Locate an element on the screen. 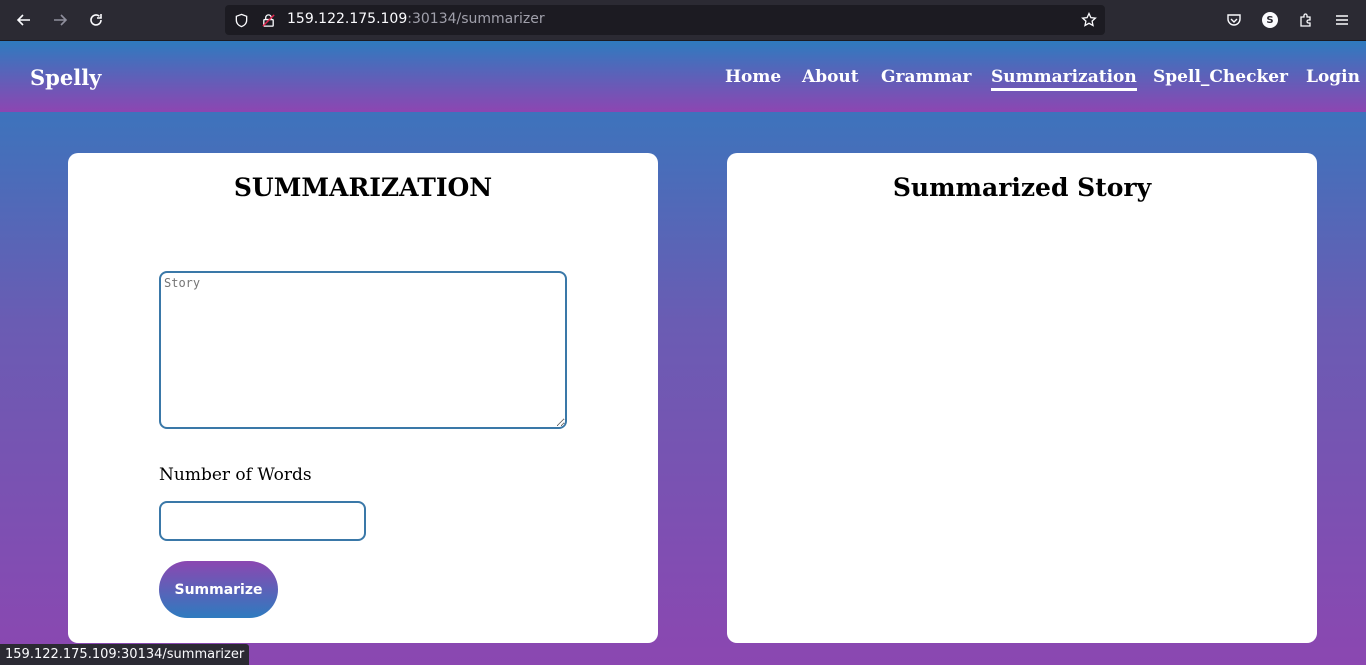 The width and height of the screenshot is (1366, 665). summarize-button: Summarize is located at coordinates (218, 589).